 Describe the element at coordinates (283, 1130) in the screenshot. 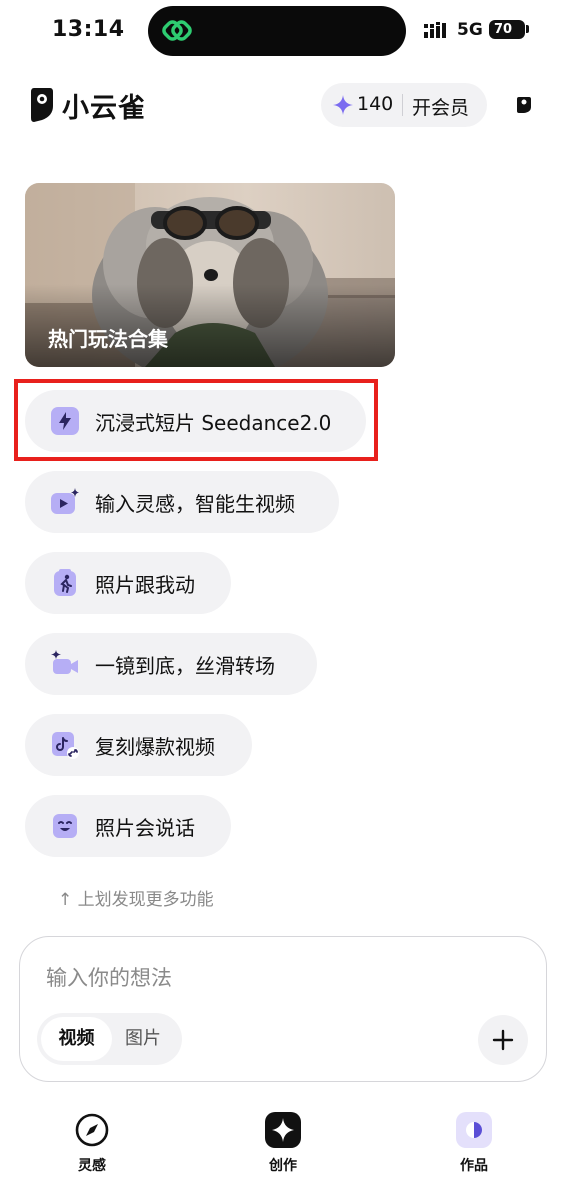

I see `sparkle-icon` at that location.